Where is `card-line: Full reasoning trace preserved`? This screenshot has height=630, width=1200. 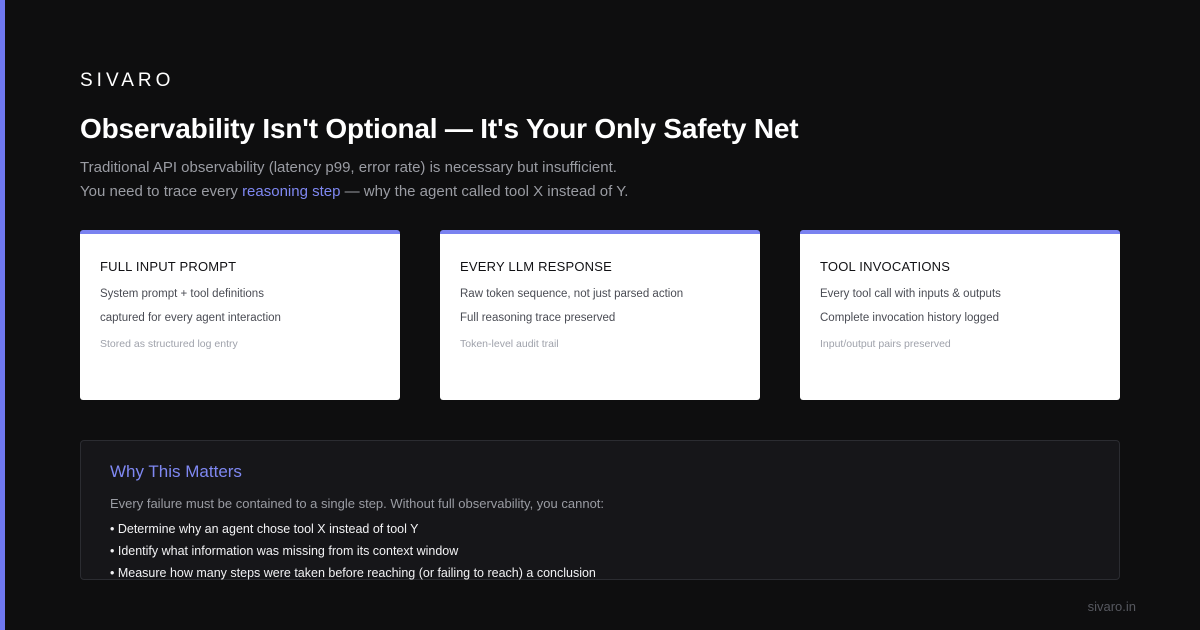
card-line: Full reasoning trace preserved is located at coordinates (538, 318).